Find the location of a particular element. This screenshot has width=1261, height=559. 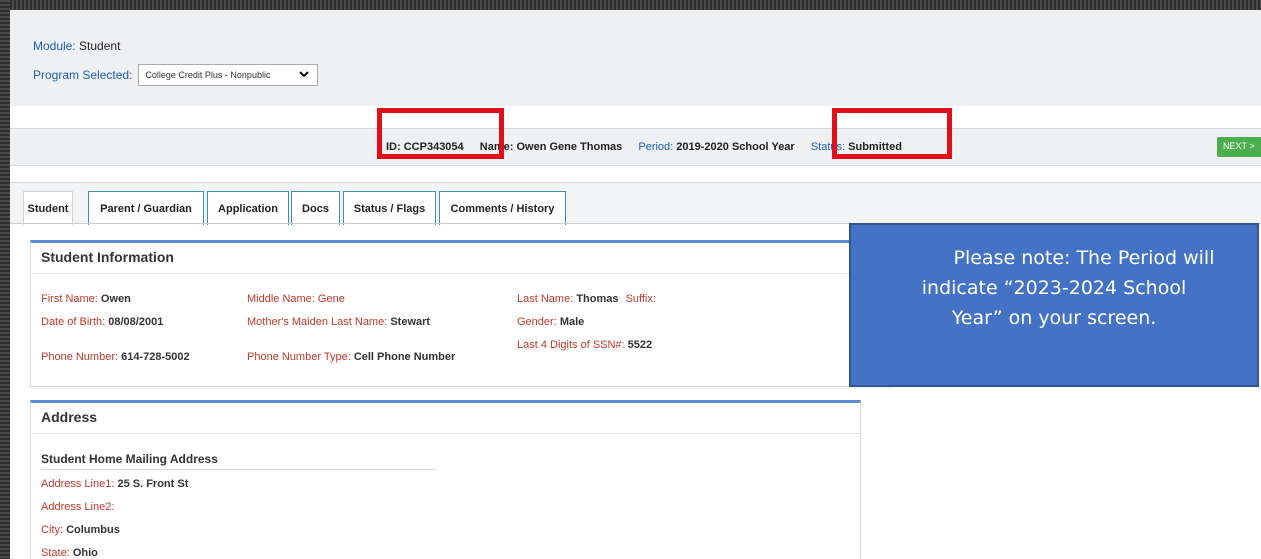

module-line: Module: Student is located at coordinates (76, 46).